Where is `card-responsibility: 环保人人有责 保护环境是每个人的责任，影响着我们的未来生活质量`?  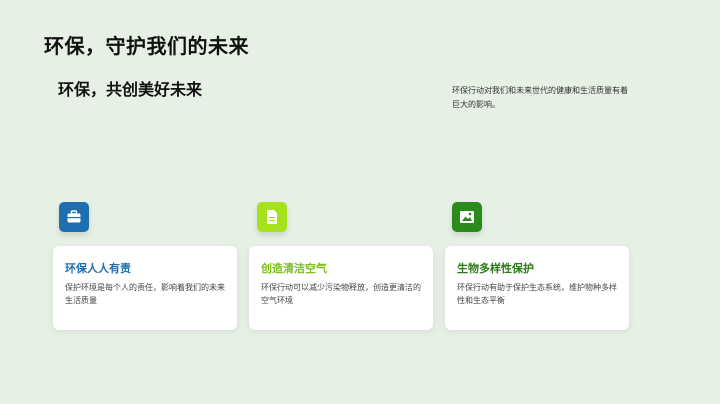
card-responsibility: 环保人人有责 保护环境是每个人的责任，影响着我们的未来生活质量 is located at coordinates (145, 288).